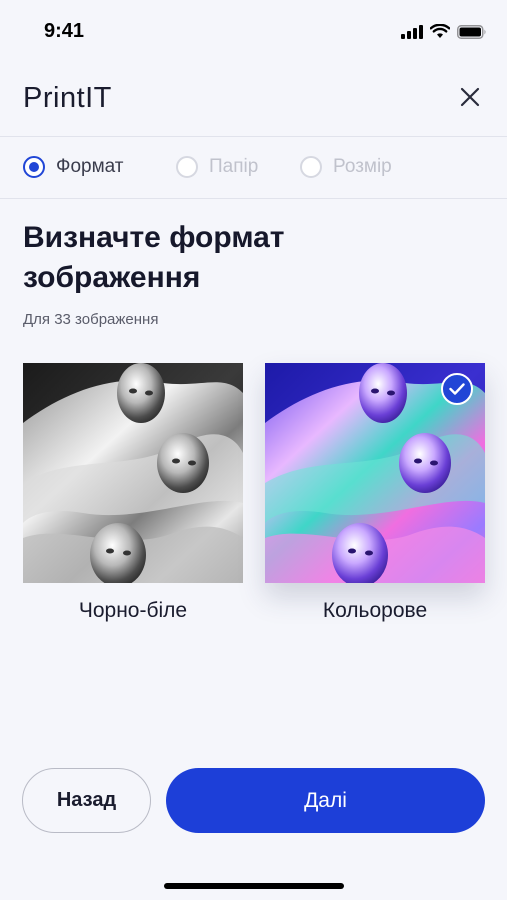  Describe the element at coordinates (91, 319) in the screenshot. I see `page-subtitle: Для 33 зображення` at that location.